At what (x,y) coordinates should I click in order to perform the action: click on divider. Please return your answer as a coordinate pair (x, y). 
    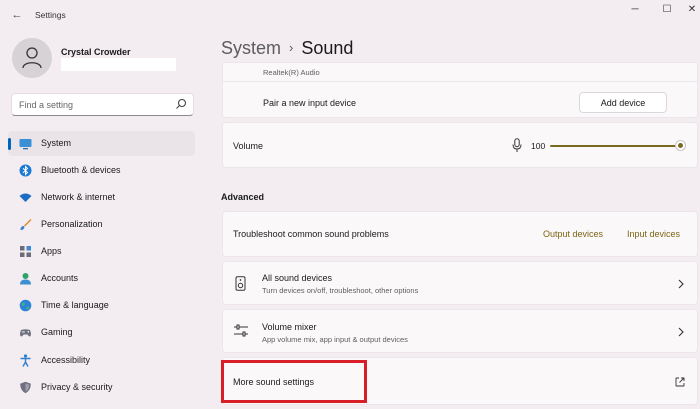
    Looking at the image, I should click on (460, 81).